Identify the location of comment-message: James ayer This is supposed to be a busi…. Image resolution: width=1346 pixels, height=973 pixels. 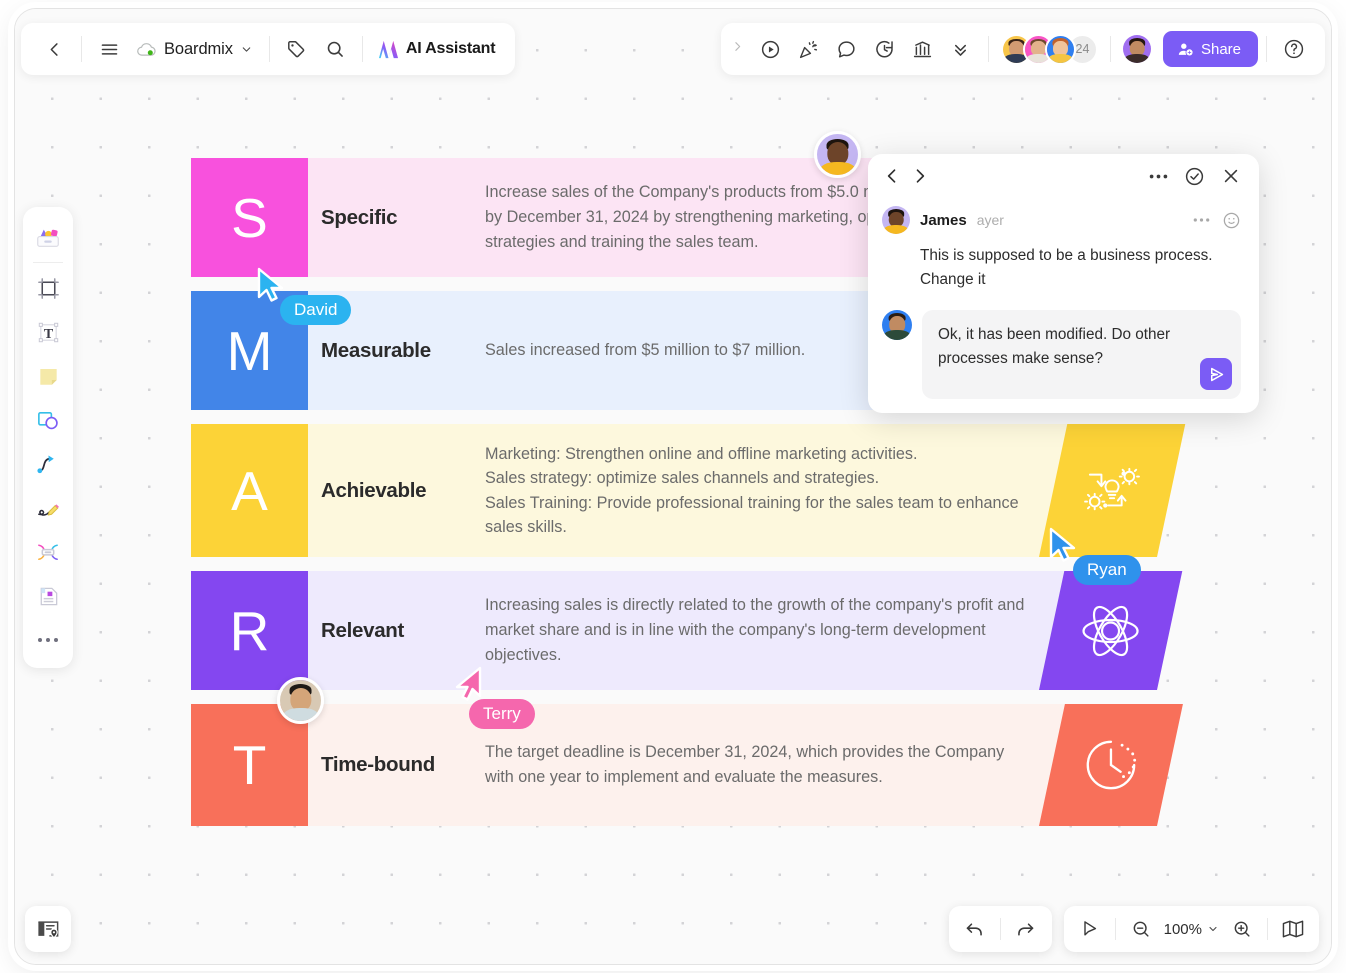
(1063, 245).